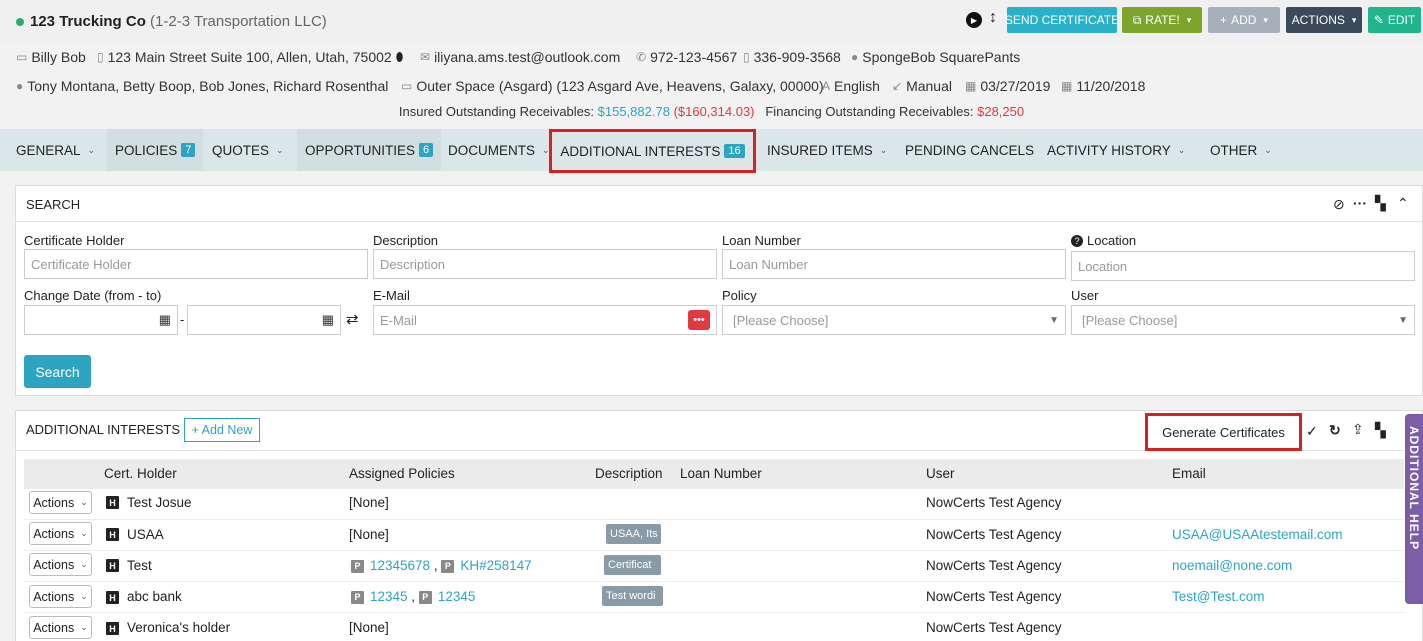 Image resolution: width=1423 pixels, height=641 pixels. I want to click on cert-holder-cell: Test, so click(139, 565).